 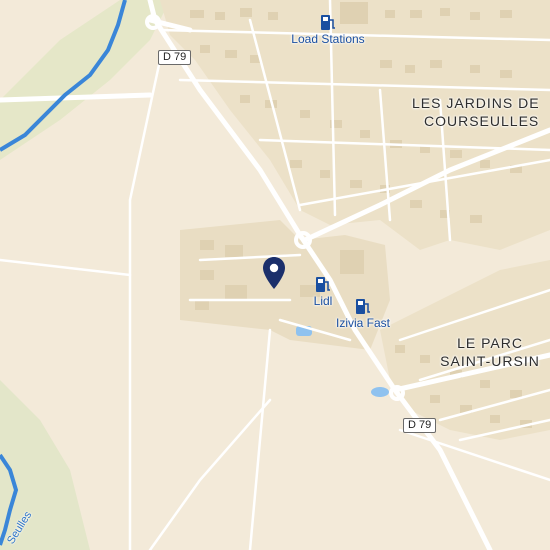 I want to click on place-label-le-parc: LE PARC SAINT-URSIN, so click(x=490, y=352).